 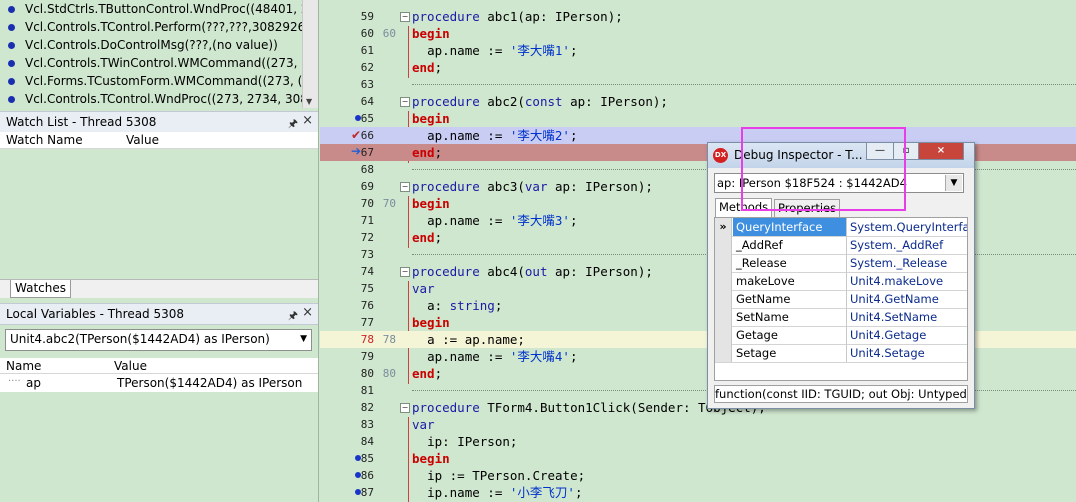 What do you see at coordinates (442, 305) in the screenshot?
I see `punctuation: :` at bounding box center [442, 305].